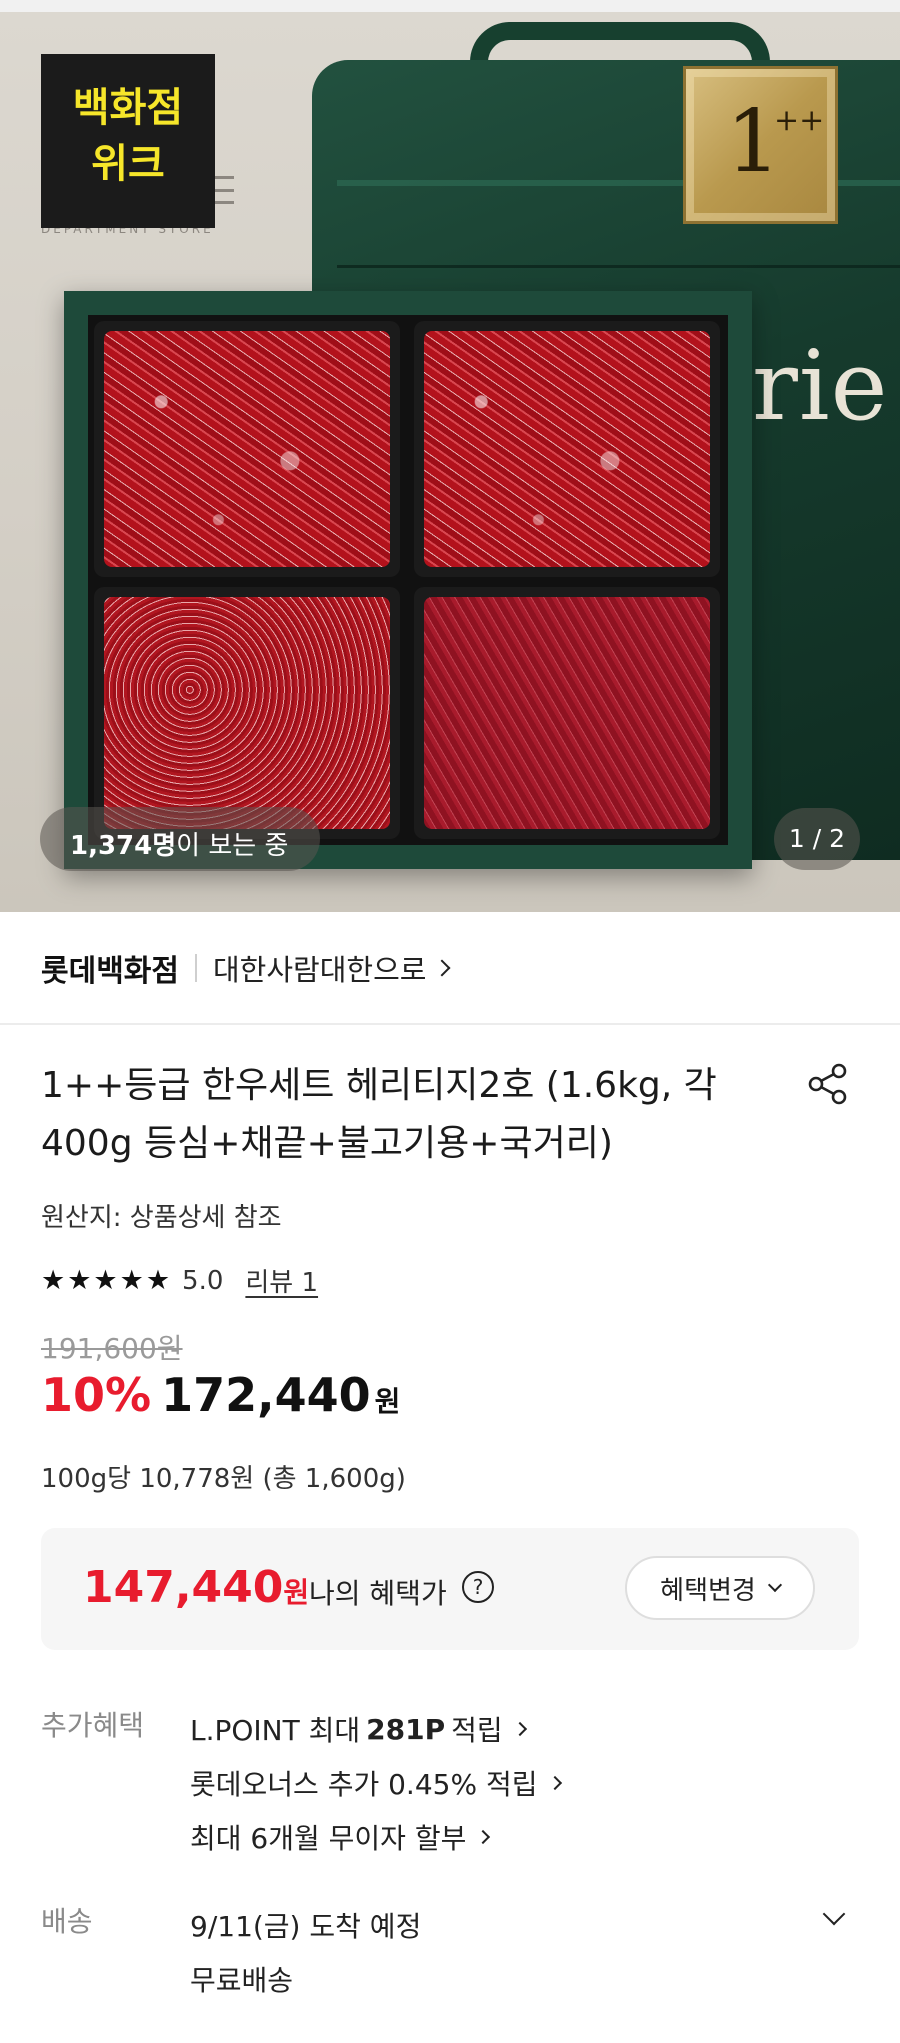 This screenshot has height=2043, width=900. I want to click on image-pager: 1 / 2, so click(817, 839).